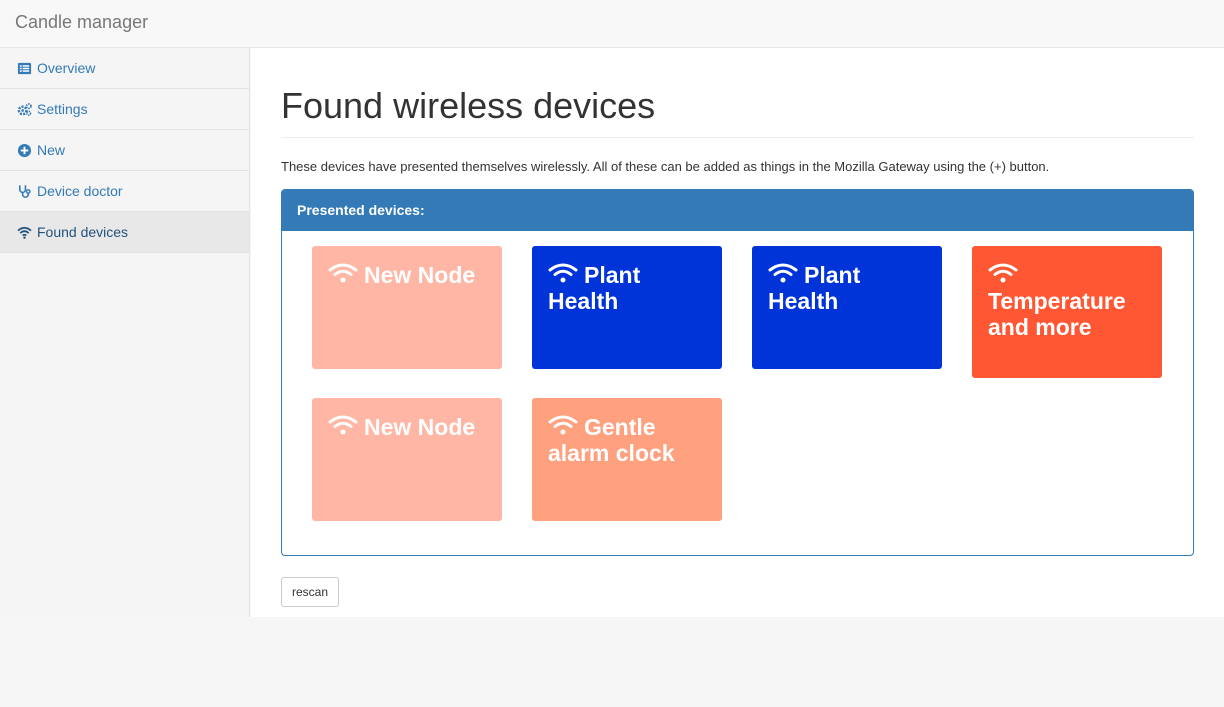  What do you see at coordinates (81, 22) in the screenshot?
I see `app-brand: Candle manager` at bounding box center [81, 22].